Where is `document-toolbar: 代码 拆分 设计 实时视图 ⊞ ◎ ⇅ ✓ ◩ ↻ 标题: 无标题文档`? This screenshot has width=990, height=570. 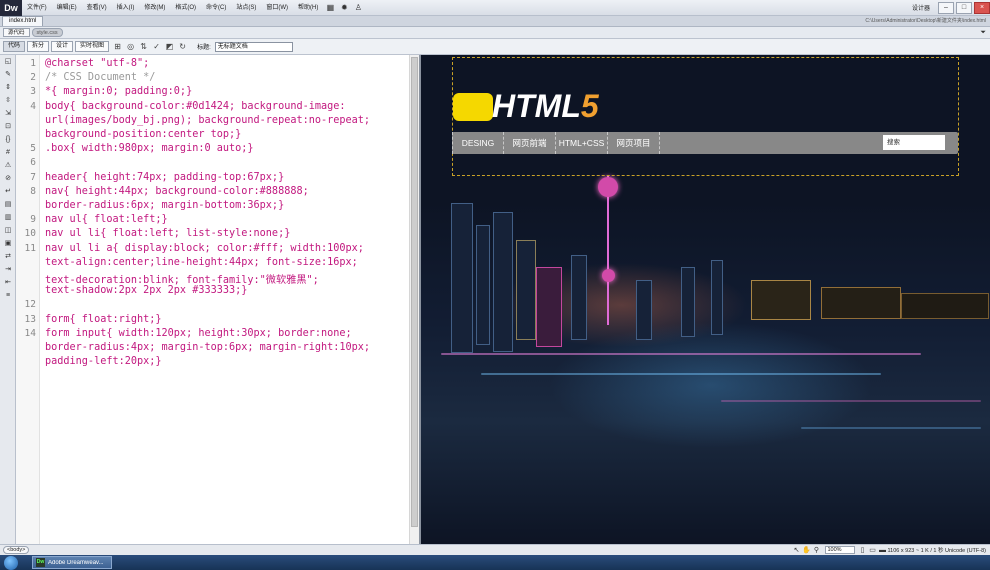 document-toolbar: 代码 拆分 设计 实时视图 ⊞ ◎ ⇅ ✓ ◩ ↻ 标题: 无标题文档 is located at coordinates (495, 47).